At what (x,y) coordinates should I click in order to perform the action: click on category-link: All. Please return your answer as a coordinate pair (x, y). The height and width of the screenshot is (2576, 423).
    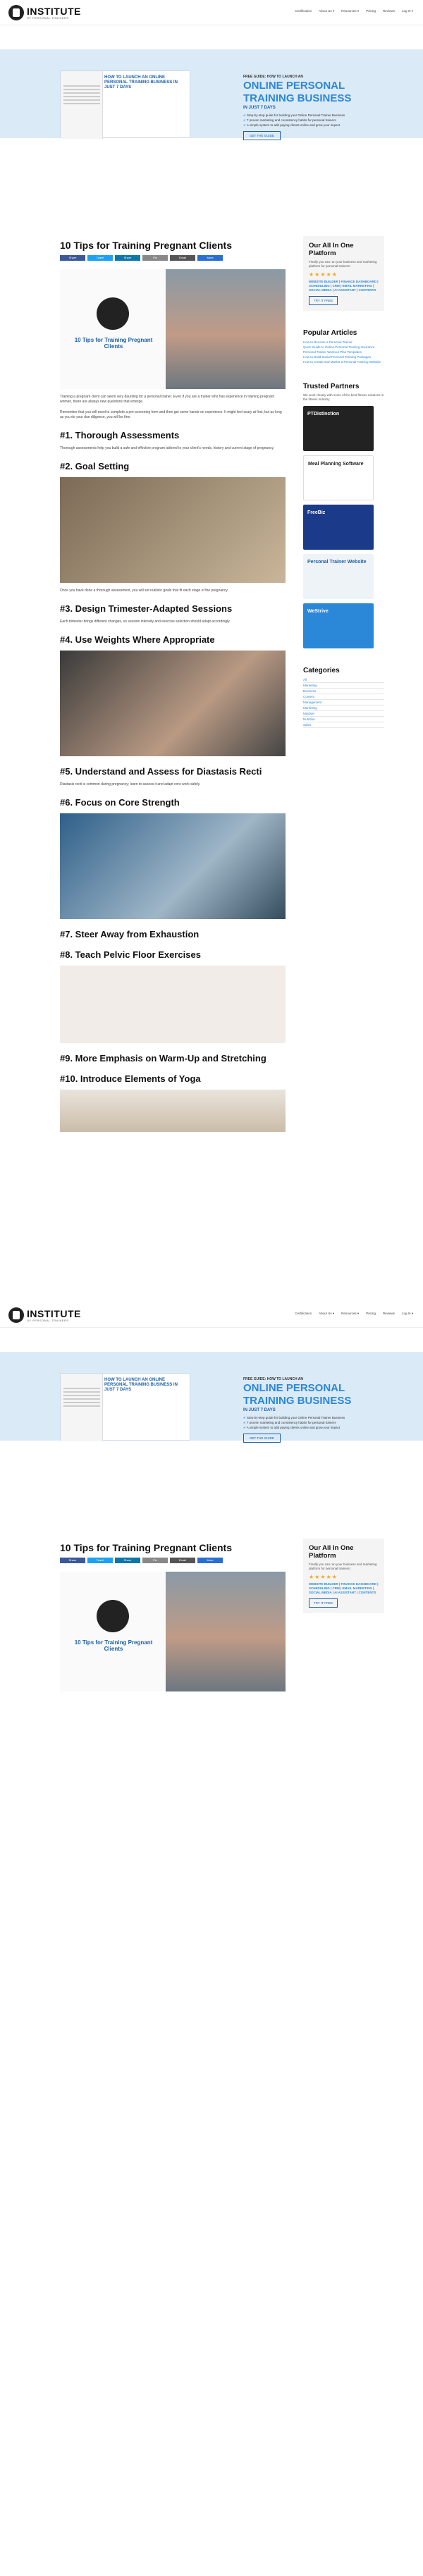
    Looking at the image, I should click on (343, 680).